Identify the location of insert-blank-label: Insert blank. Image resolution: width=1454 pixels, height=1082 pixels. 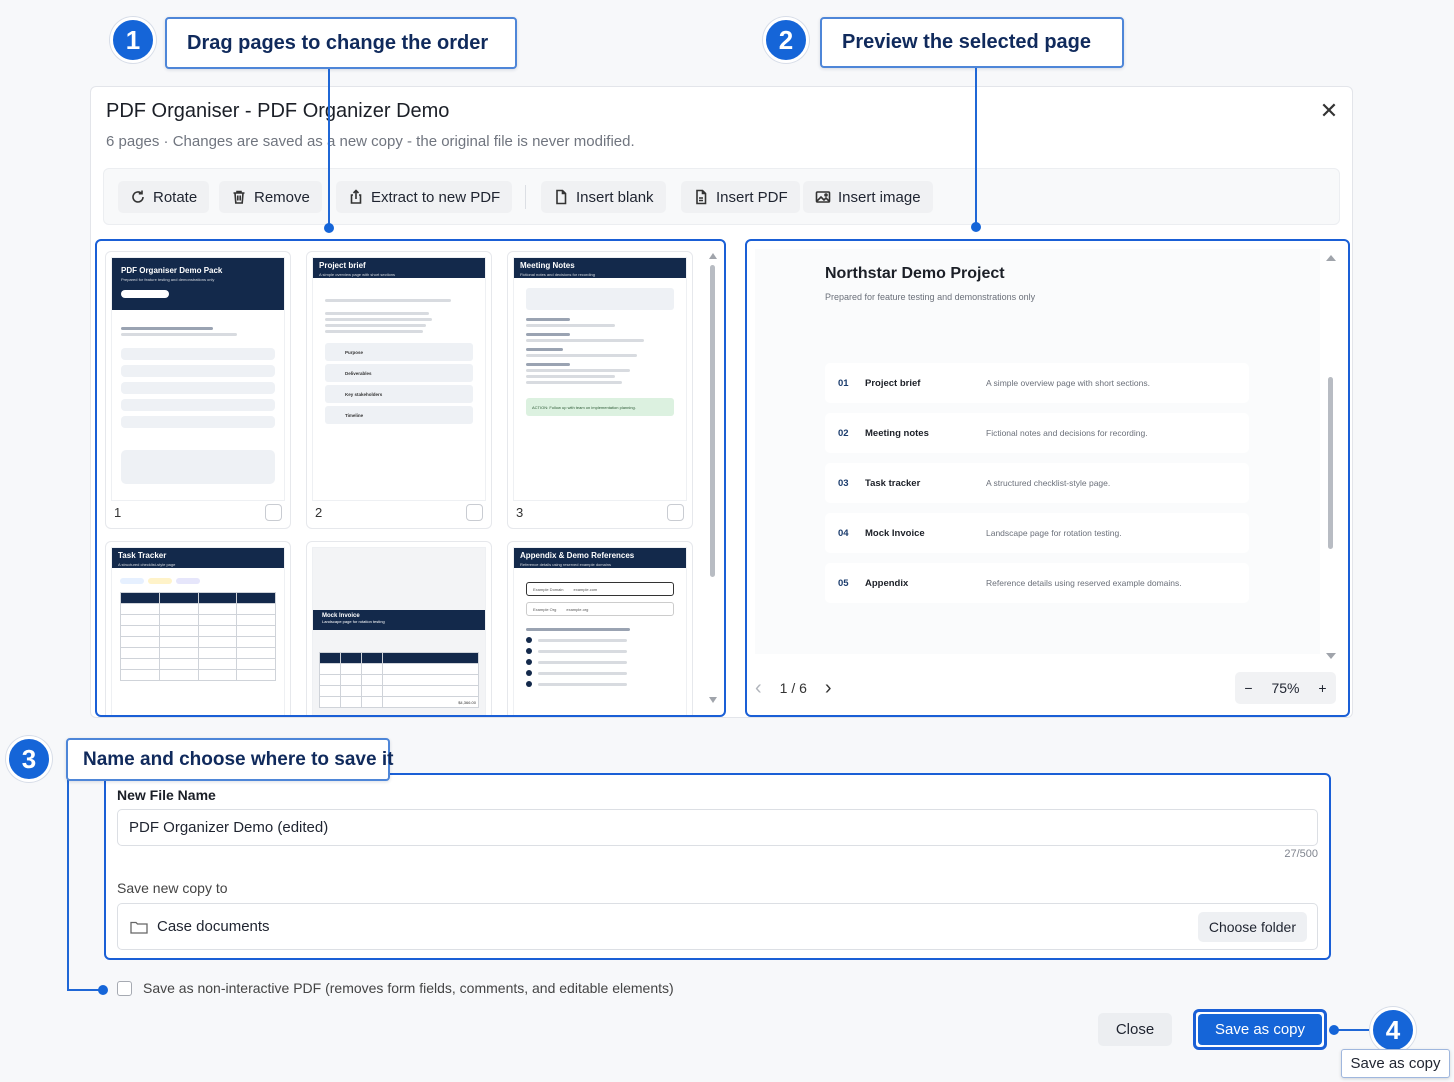
(615, 197).